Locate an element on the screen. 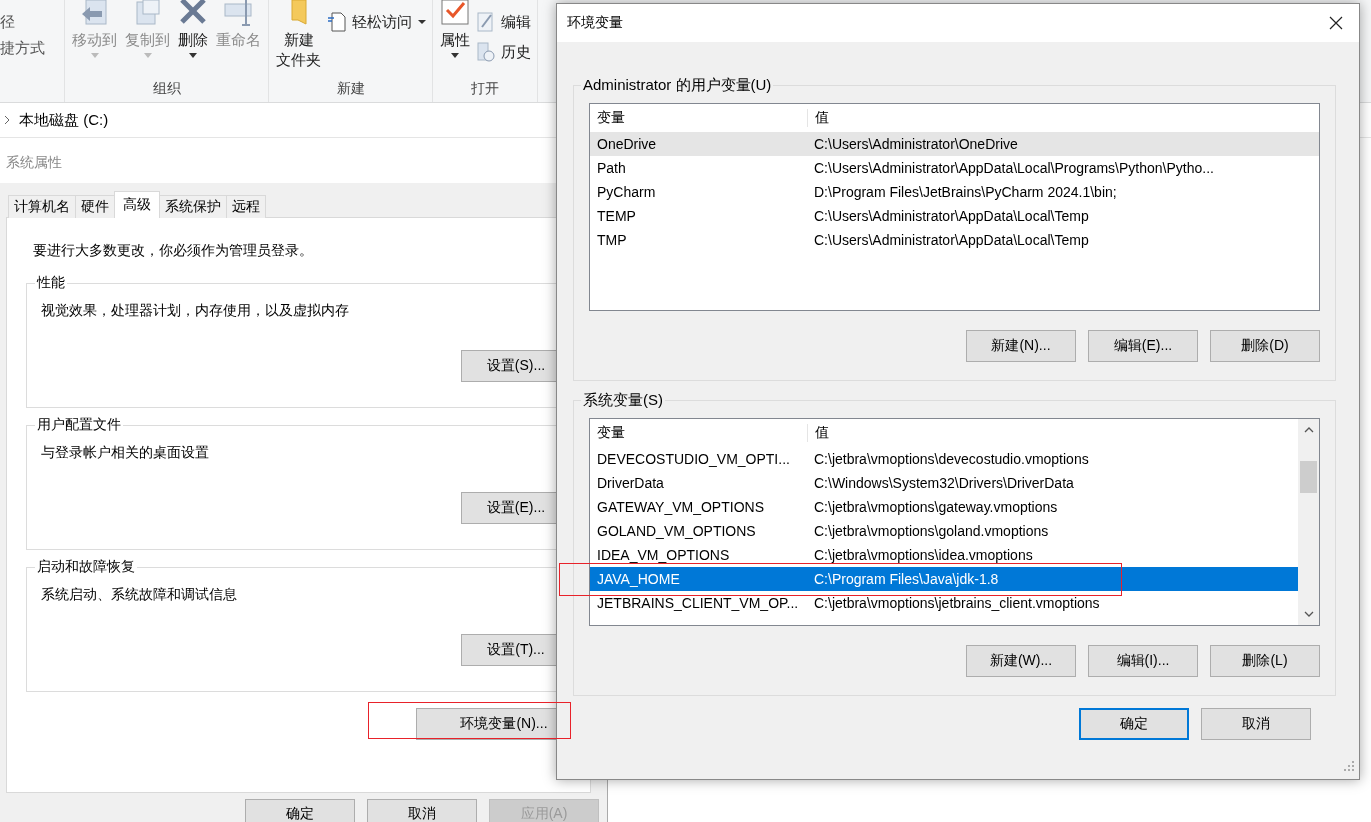 This screenshot has height=822, width=1371. tab: 高级 is located at coordinates (137, 204).